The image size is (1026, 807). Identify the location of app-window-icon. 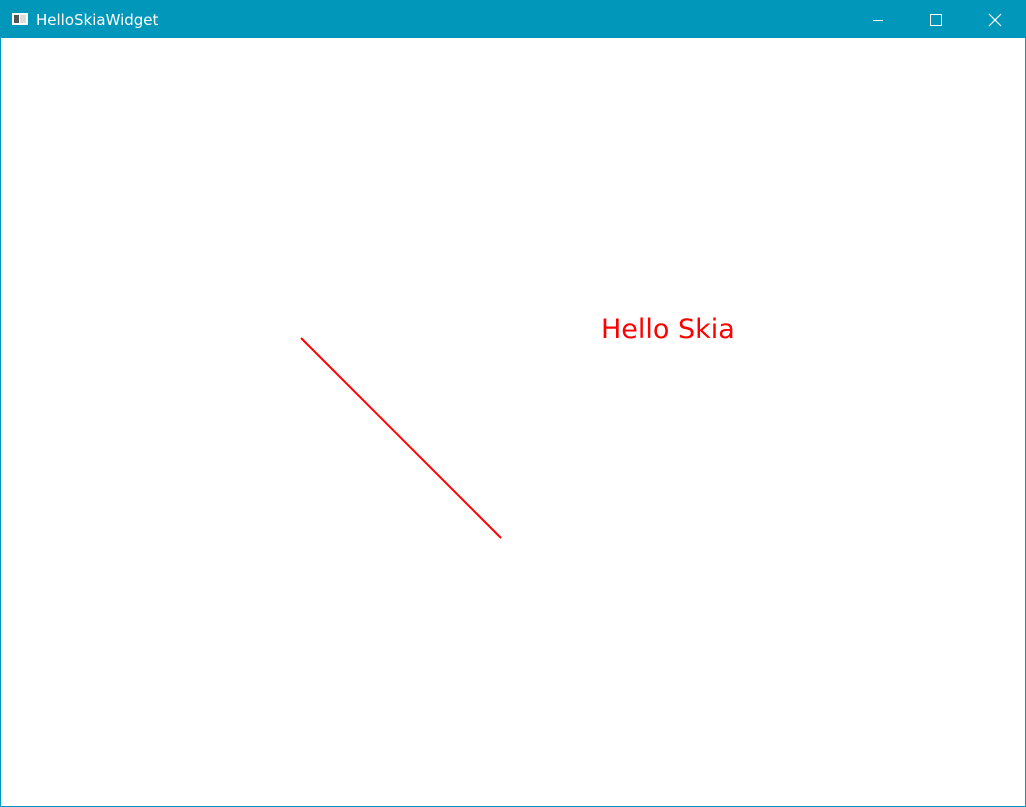
(20, 19).